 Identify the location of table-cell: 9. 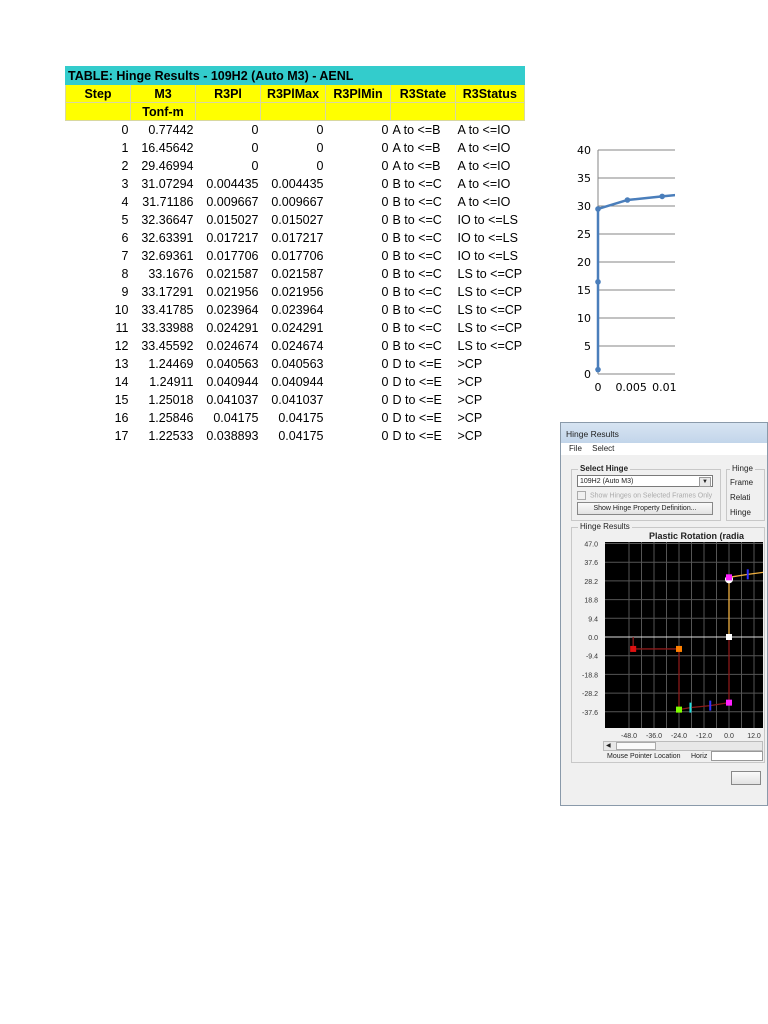
(125, 291).